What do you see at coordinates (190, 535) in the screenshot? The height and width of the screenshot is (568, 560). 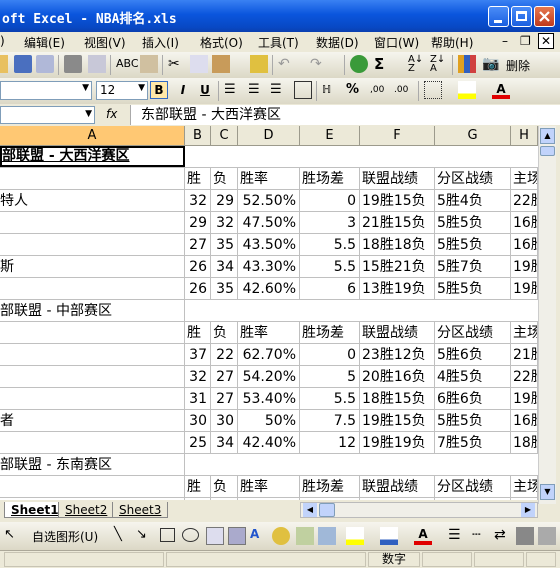 I see `oval-icon` at bounding box center [190, 535].